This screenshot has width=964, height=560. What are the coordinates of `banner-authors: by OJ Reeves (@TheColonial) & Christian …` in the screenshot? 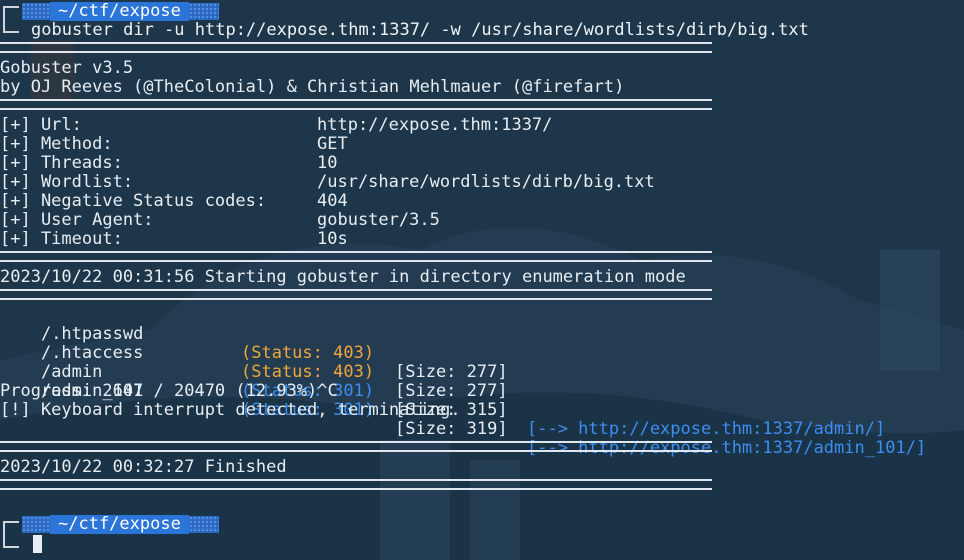 It's located at (312, 87).